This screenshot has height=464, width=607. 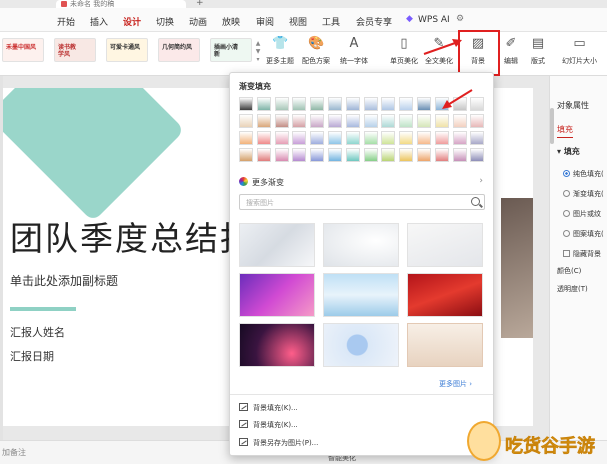 I want to click on unify-font-button: A 统一字体, so click(x=354, y=51).